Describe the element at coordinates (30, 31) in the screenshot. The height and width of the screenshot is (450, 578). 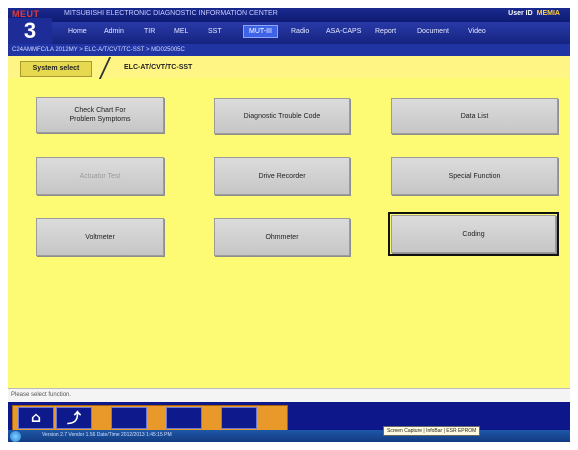
I see `mut-3-badge: 3` at that location.